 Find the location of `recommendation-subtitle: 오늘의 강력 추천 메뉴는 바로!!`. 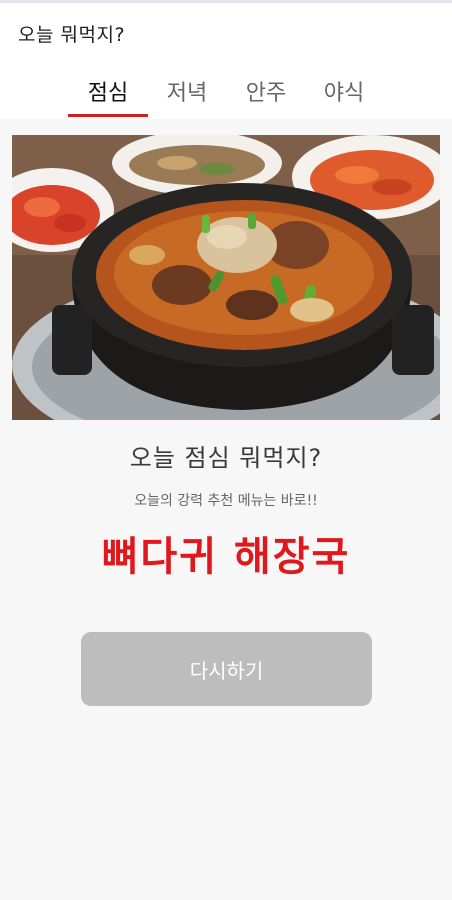

recommendation-subtitle: 오늘의 강력 추천 메뉴는 바로!! is located at coordinates (226, 501).